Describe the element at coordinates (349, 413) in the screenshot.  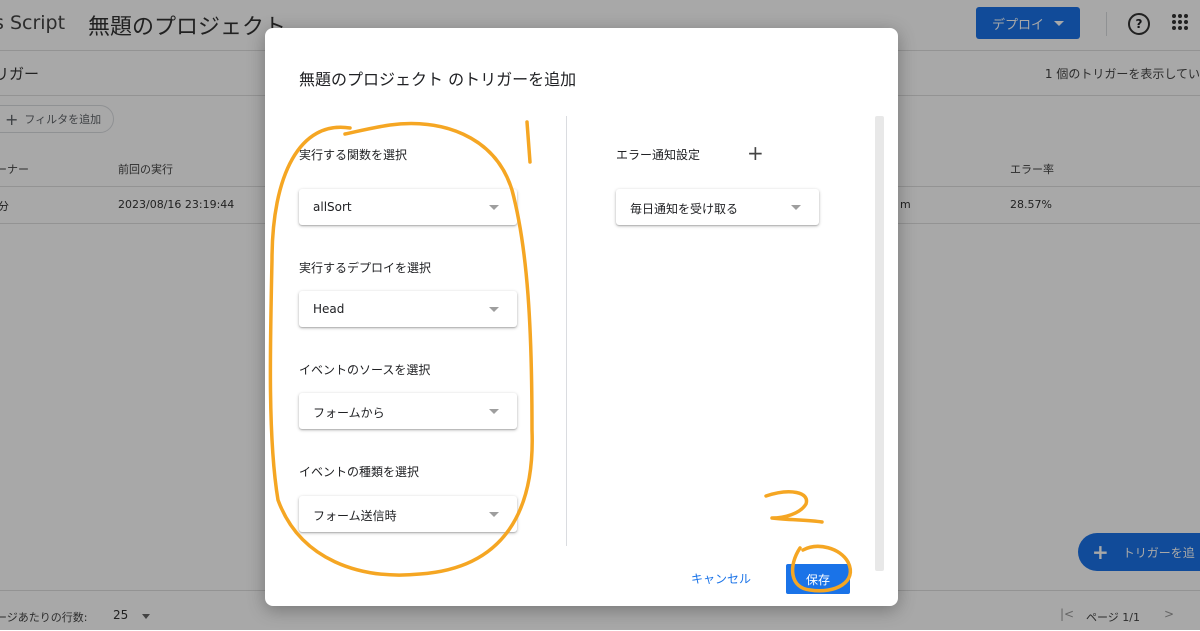
I see `event-source-value: フォームから` at that location.